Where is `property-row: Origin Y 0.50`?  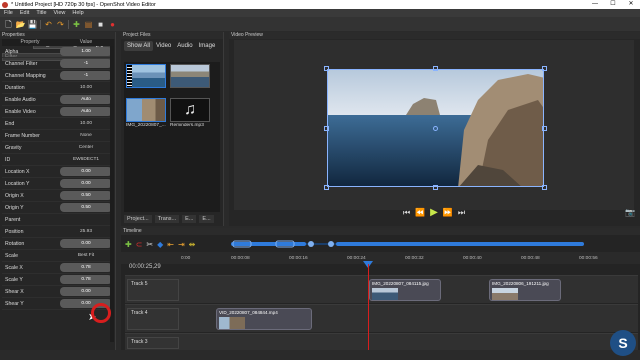 property-row: Origin Y 0.50 is located at coordinates (58, 208).